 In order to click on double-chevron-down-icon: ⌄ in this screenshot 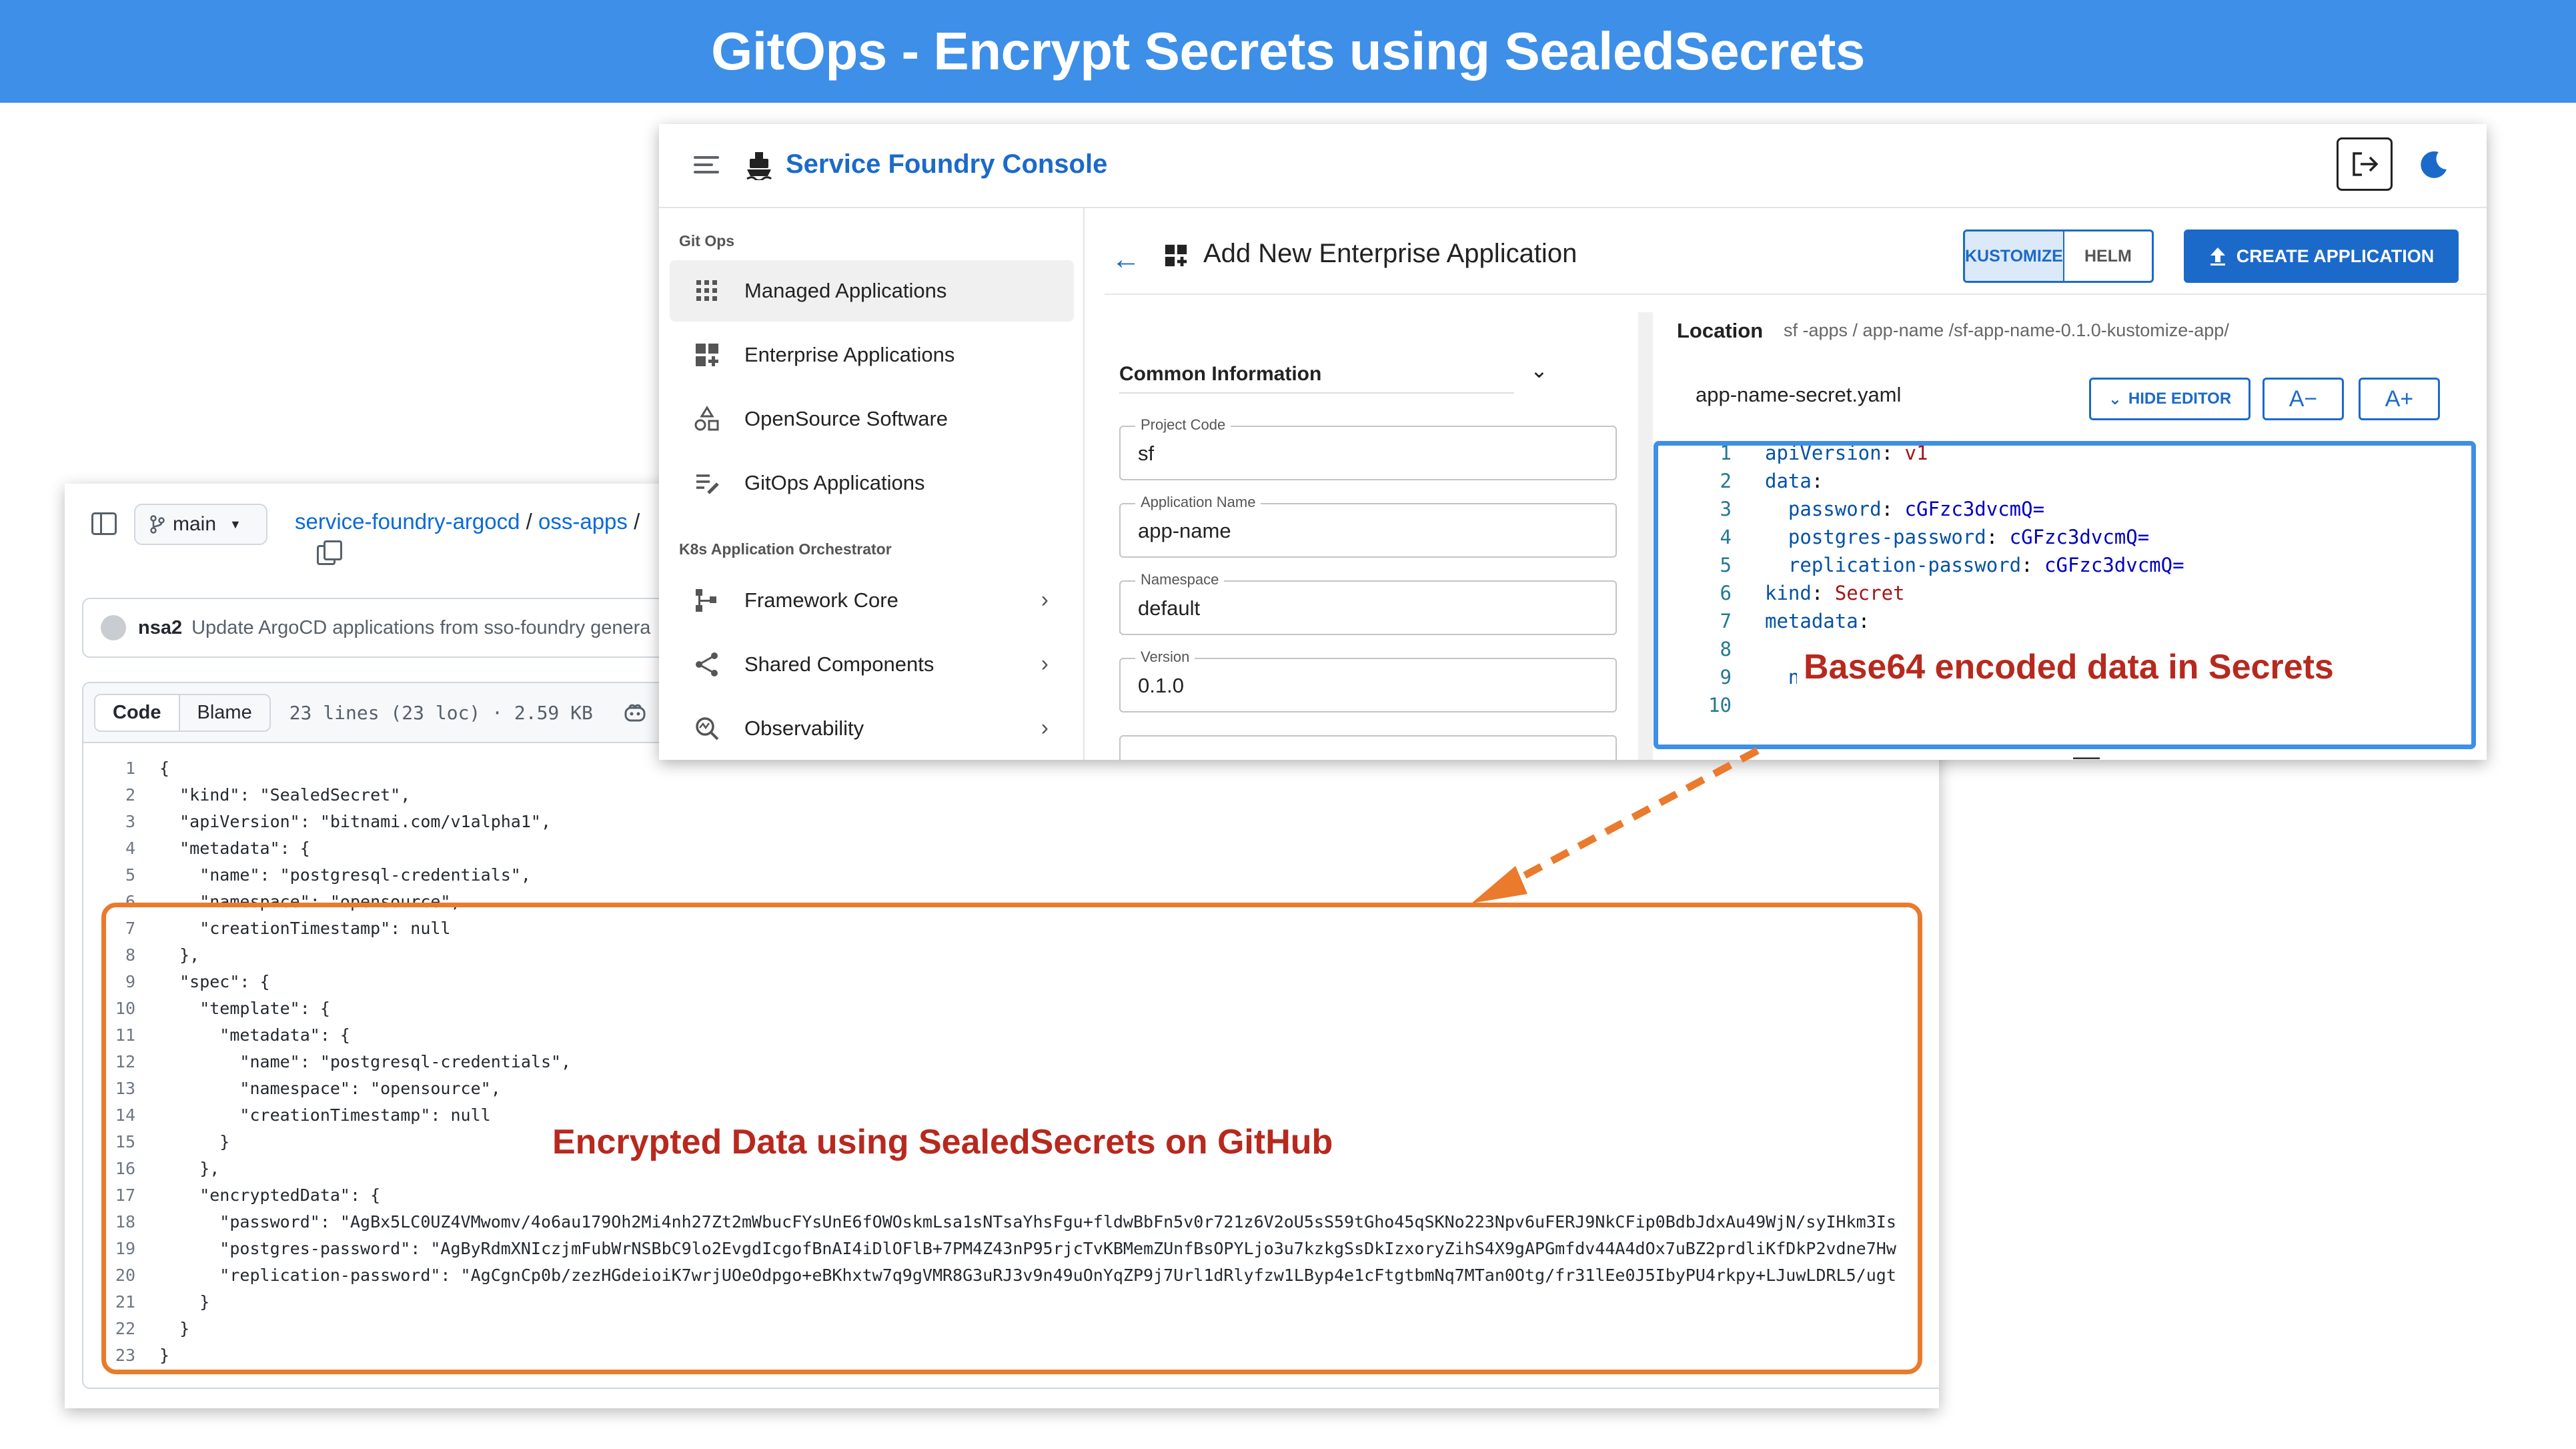, I will do `click(1539, 371)`.